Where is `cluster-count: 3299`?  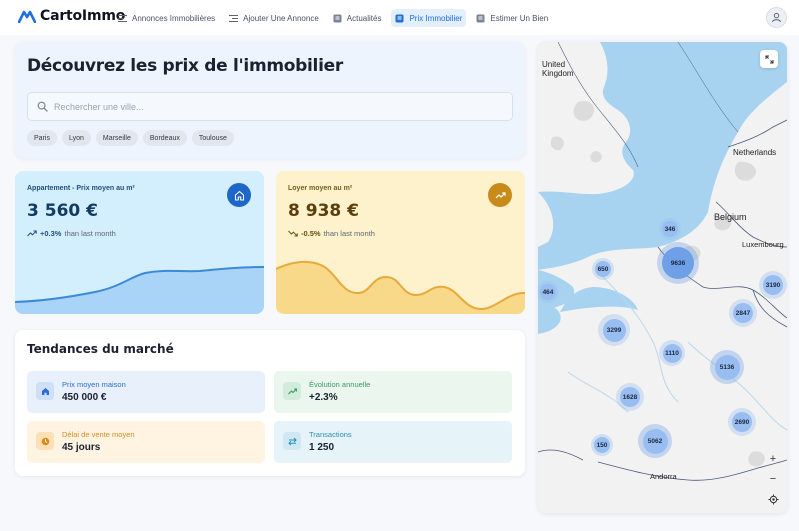 cluster-count: 3299 is located at coordinates (614, 330).